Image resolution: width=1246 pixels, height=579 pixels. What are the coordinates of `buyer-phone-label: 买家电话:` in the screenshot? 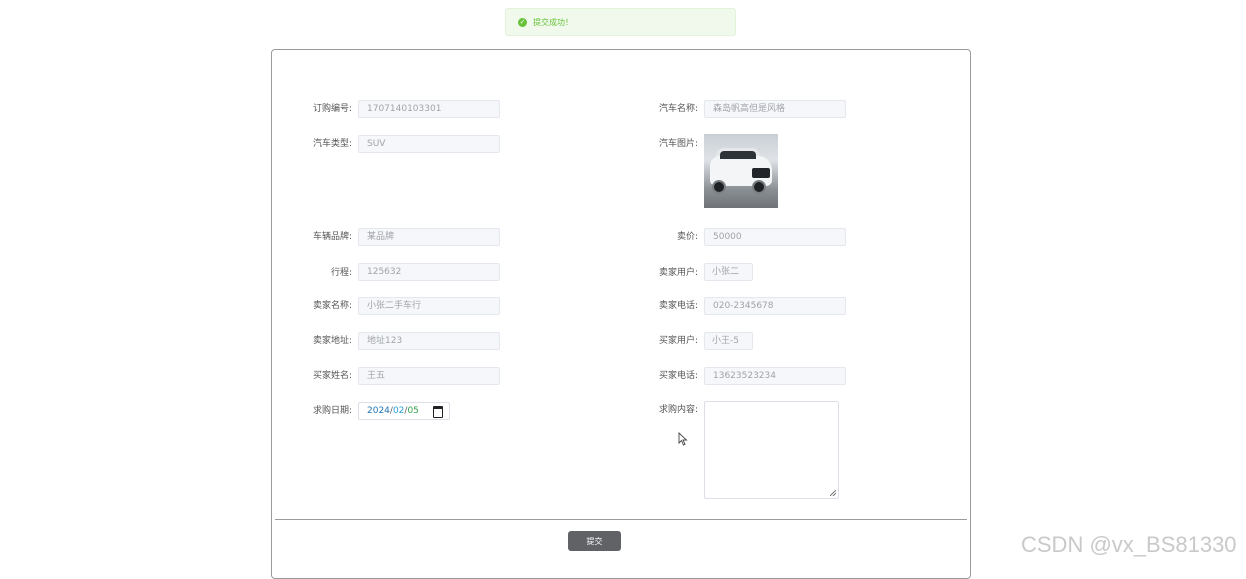 It's located at (678, 376).